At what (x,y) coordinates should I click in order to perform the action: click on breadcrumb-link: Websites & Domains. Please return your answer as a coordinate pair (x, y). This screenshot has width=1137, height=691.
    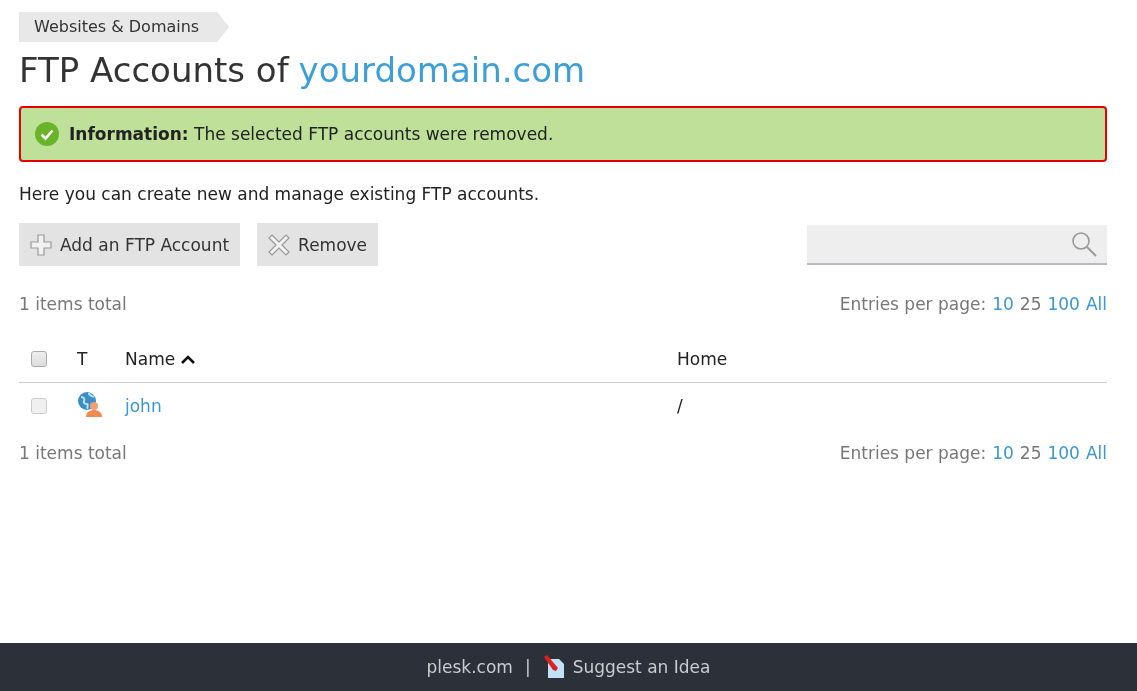
    Looking at the image, I should click on (124, 27).